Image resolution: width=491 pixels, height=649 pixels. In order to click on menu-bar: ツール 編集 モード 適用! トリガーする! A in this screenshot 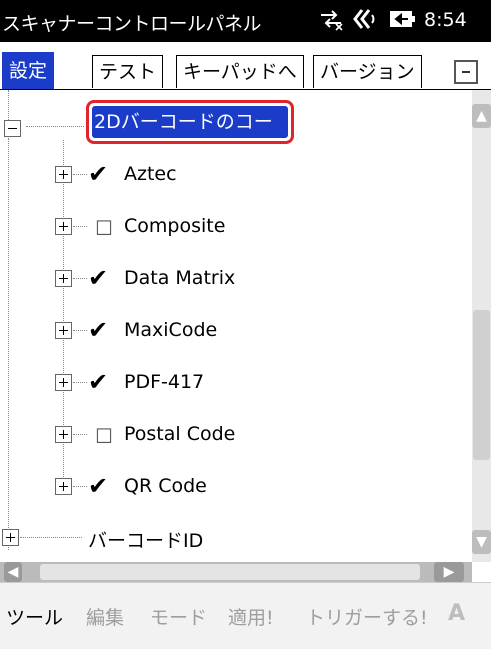, I will do `click(245, 615)`.